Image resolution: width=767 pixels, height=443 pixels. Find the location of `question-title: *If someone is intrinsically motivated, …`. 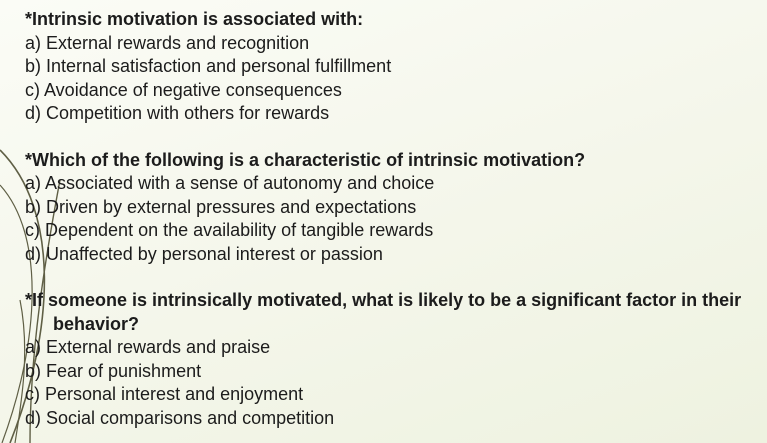

question-title: *If someone is intrinsically motivated, … is located at coordinates (383, 312).